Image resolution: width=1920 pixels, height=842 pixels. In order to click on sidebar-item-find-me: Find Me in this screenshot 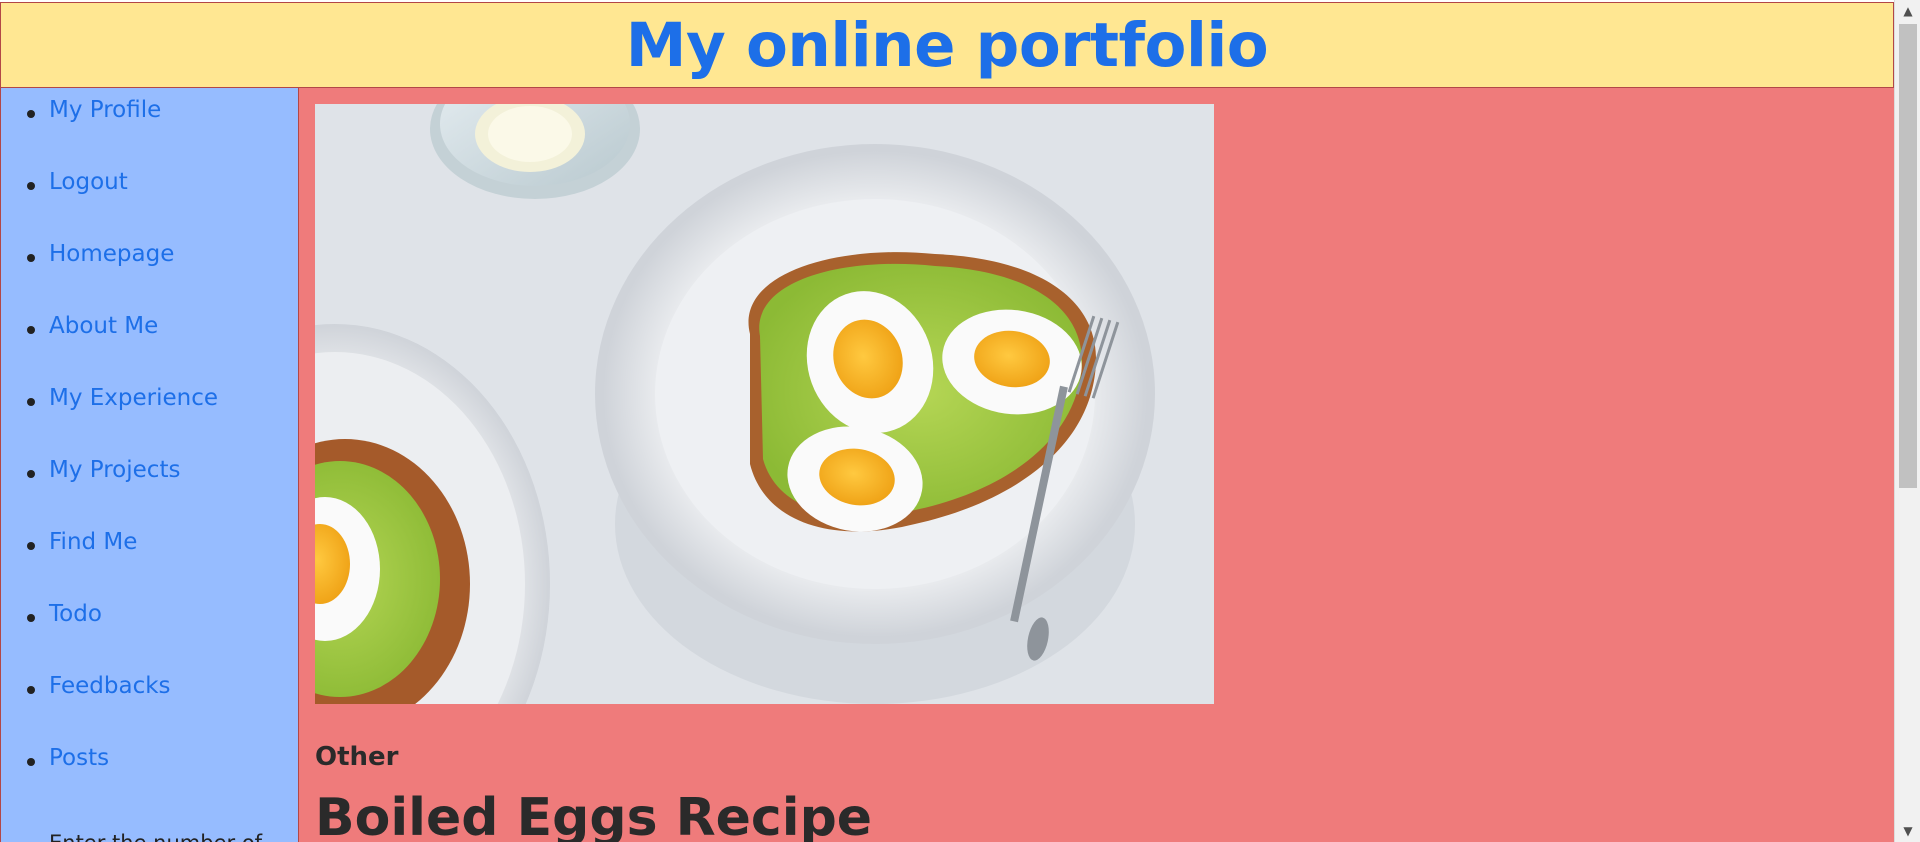, I will do `click(149, 564)`.